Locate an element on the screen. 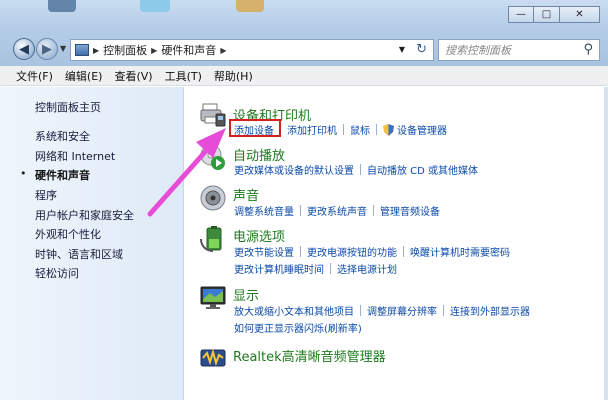 The width and height of the screenshot is (608, 400). menu-tools: 工具(T) is located at coordinates (183, 76).